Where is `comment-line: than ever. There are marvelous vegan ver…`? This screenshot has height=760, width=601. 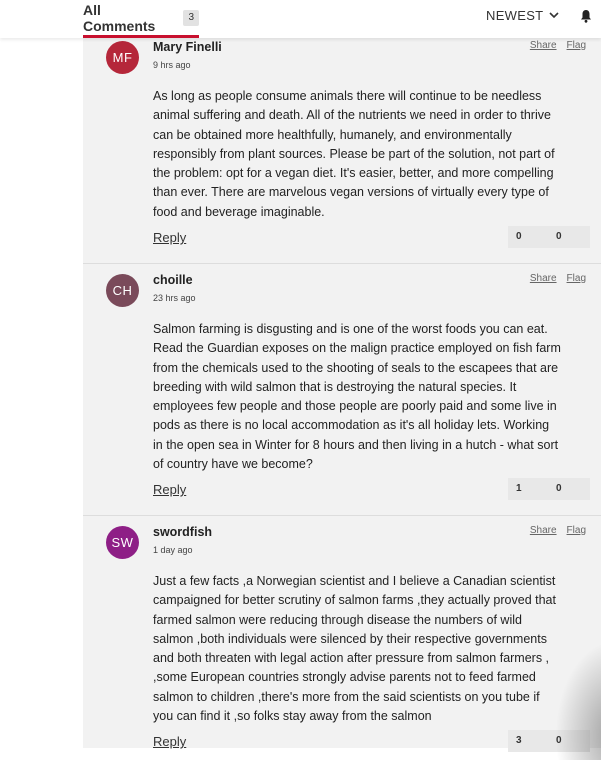
comment-line: than ever. There are marvelous vegan ver… is located at coordinates (351, 192).